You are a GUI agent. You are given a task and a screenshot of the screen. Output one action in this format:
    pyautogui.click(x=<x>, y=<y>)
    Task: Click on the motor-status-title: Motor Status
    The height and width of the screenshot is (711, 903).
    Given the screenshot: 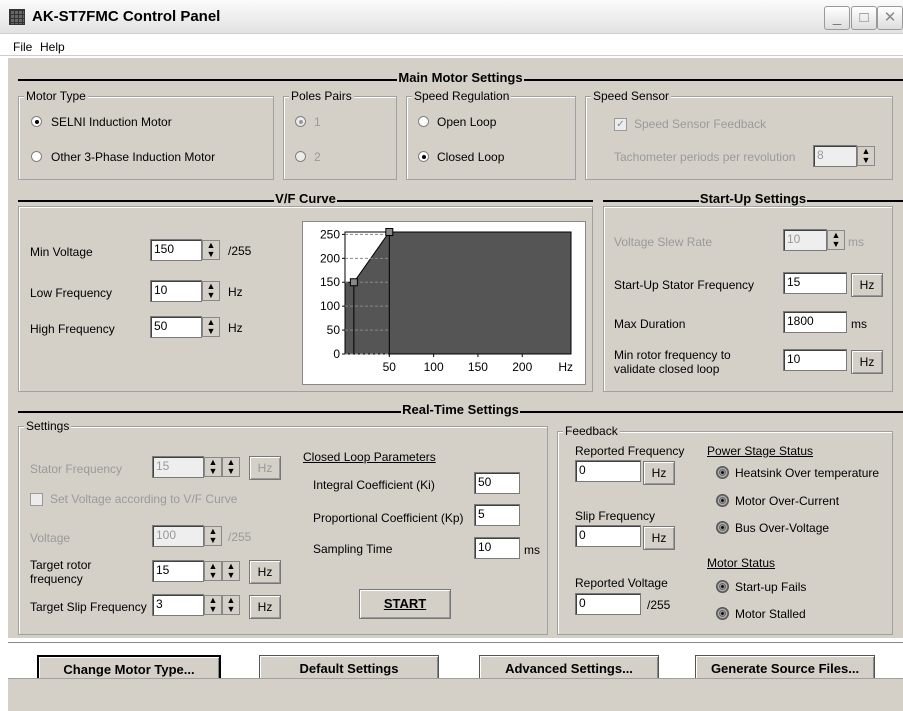 What is the action you would take?
    pyautogui.click(x=741, y=563)
    